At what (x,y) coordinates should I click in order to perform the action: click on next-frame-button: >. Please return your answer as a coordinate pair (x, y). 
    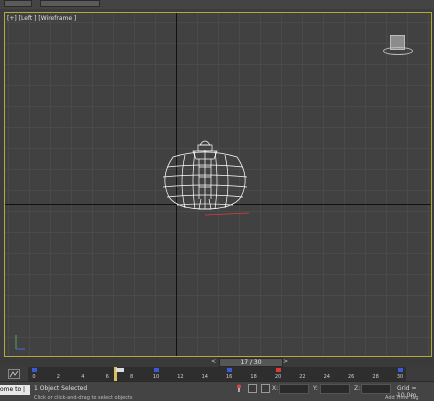
    Looking at the image, I should click on (285, 361).